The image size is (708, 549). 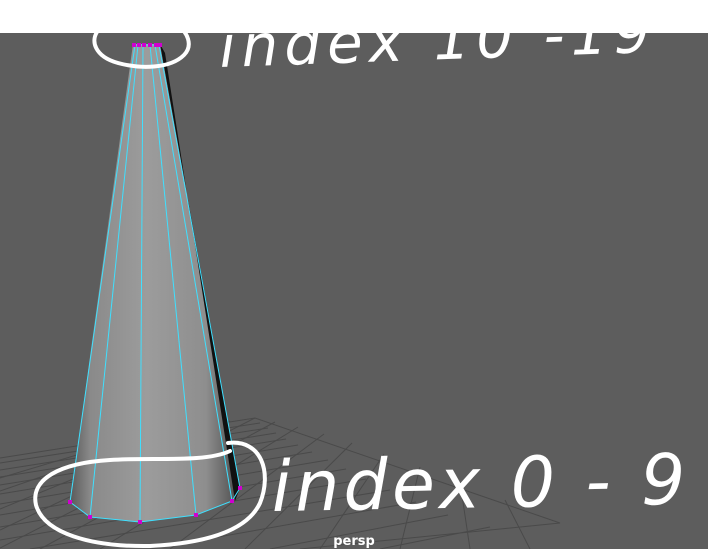 What do you see at coordinates (437, 57) in the screenshot?
I see `top-annotation-text: index 10 -19` at bounding box center [437, 57].